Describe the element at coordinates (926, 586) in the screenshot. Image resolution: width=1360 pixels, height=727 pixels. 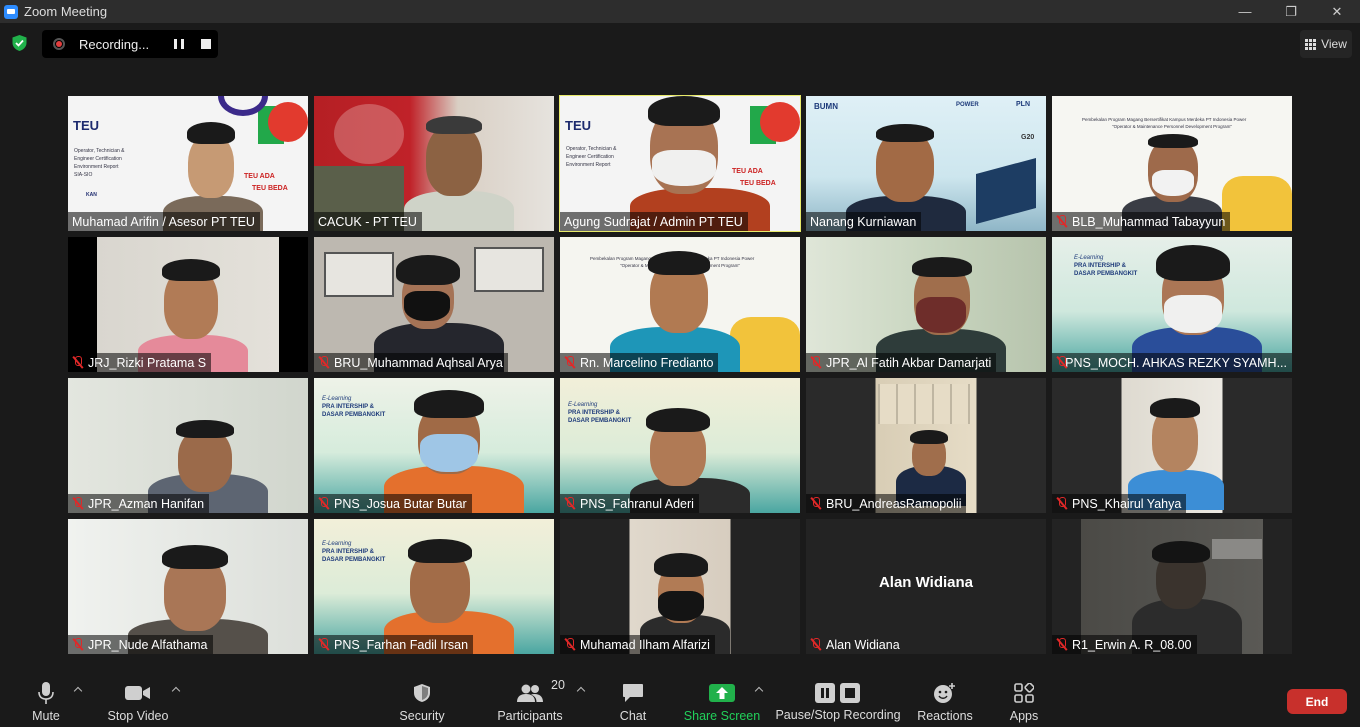
I see `participant-tile-video-off: Alan Widiana Alan Widiana` at that location.